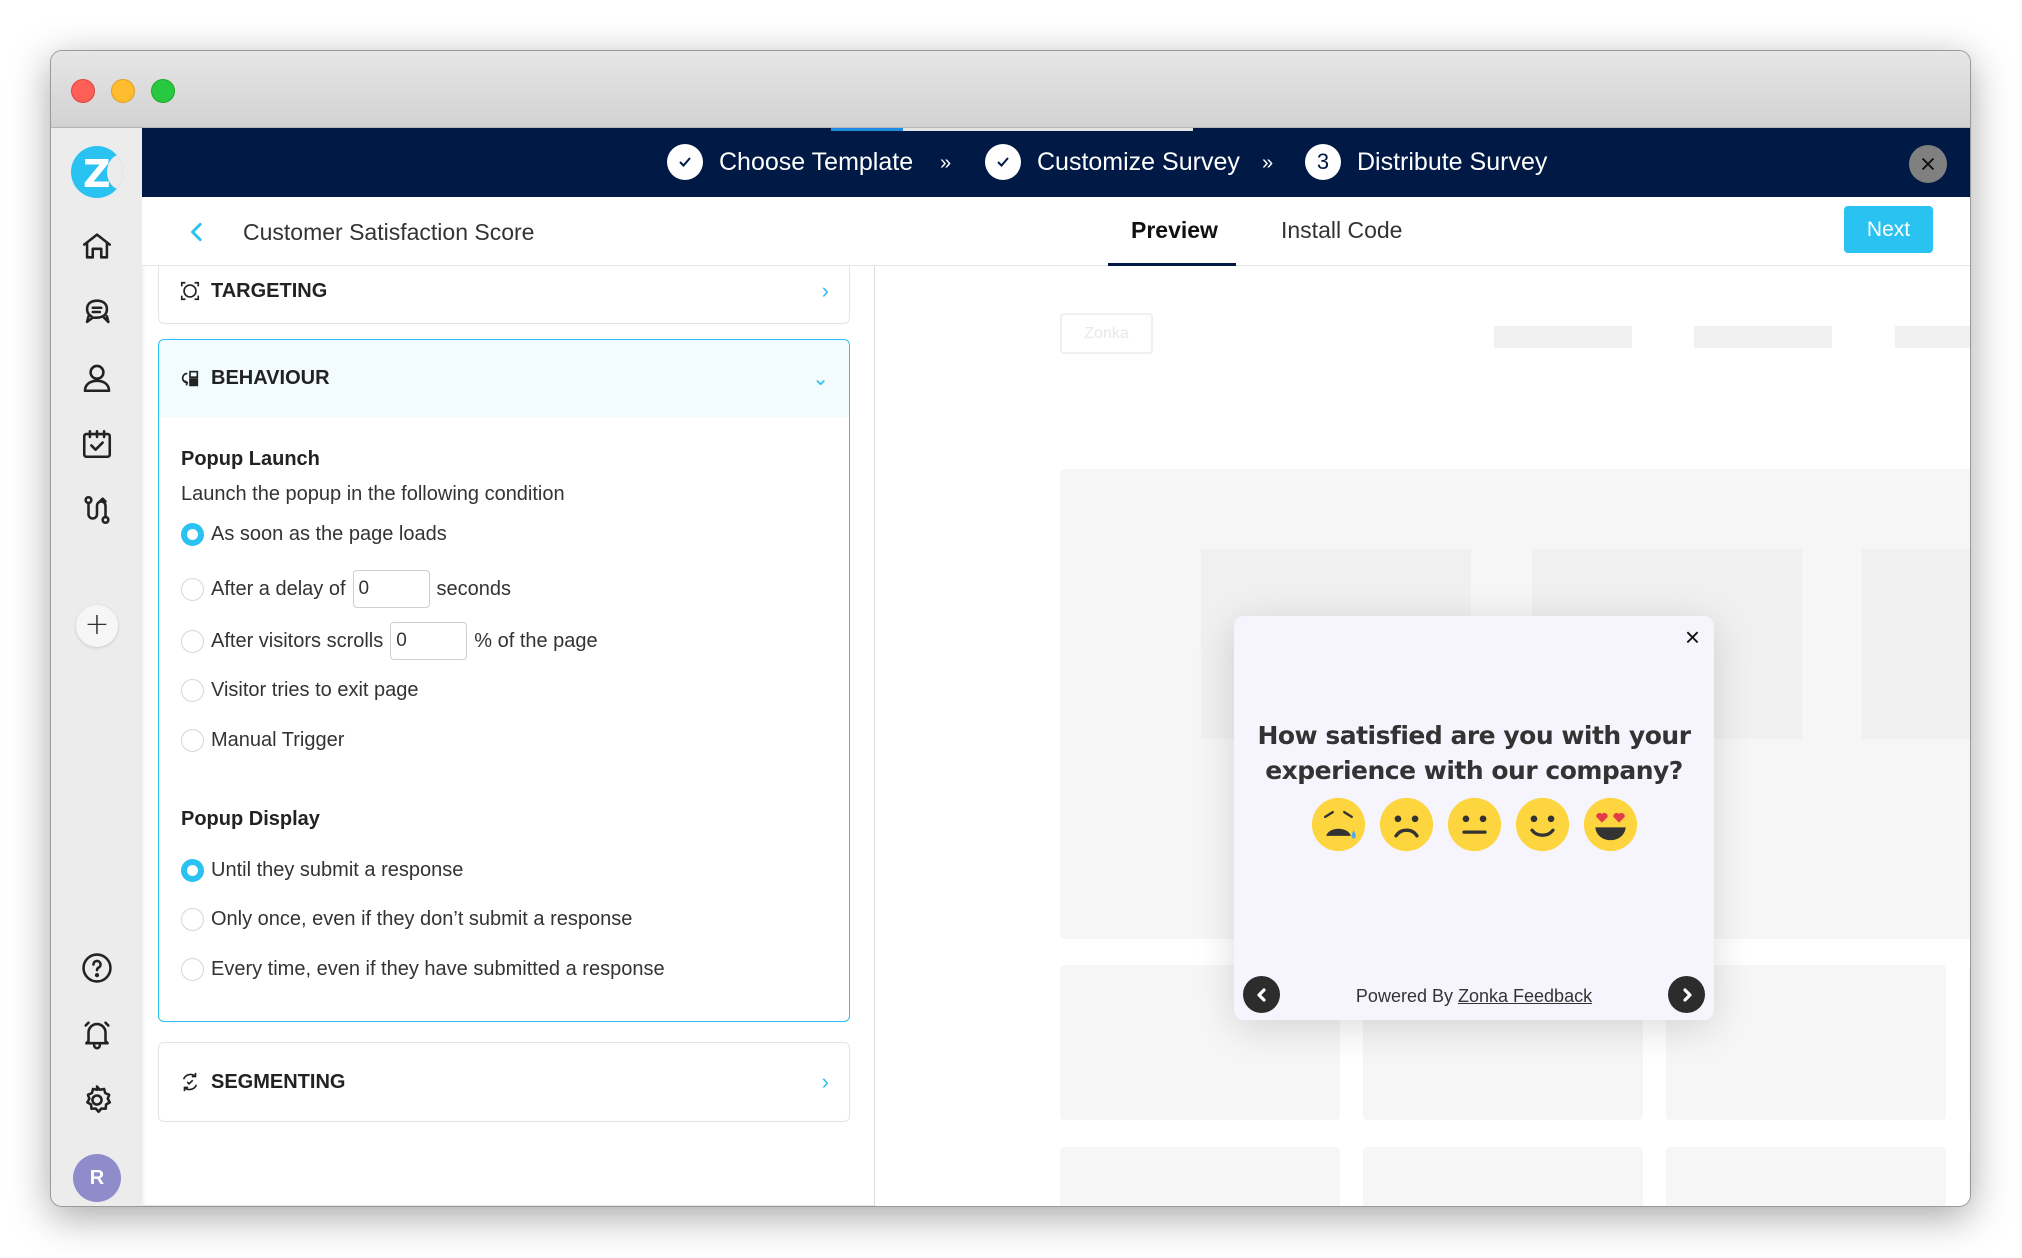 Image resolution: width=2022 pixels, height=1258 pixels. What do you see at coordinates (391, 589) in the screenshot?
I see `delay-seconds-input` at bounding box center [391, 589].